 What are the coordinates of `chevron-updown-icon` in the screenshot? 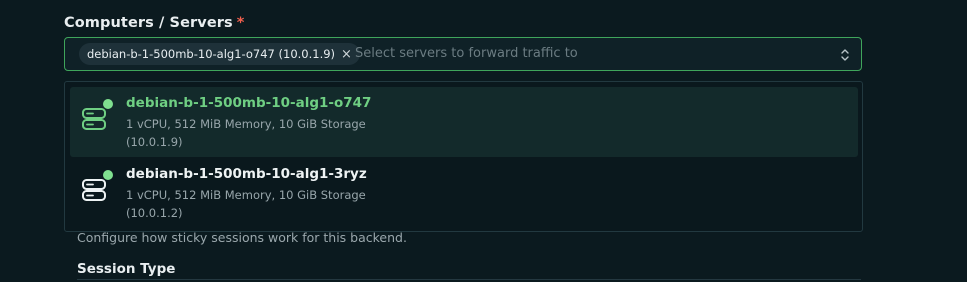 It's located at (845, 55).